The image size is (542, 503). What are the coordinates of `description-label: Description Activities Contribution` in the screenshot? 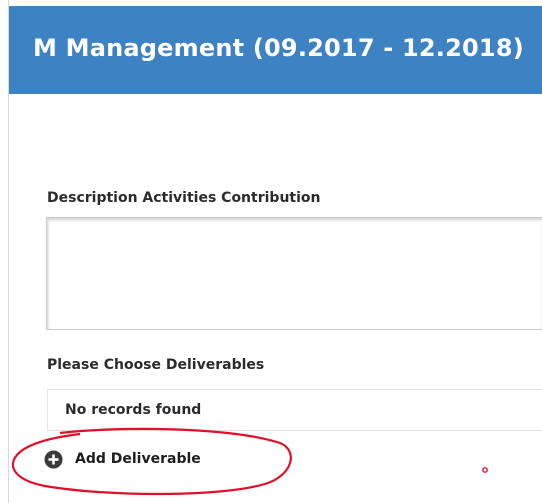 It's located at (184, 198).